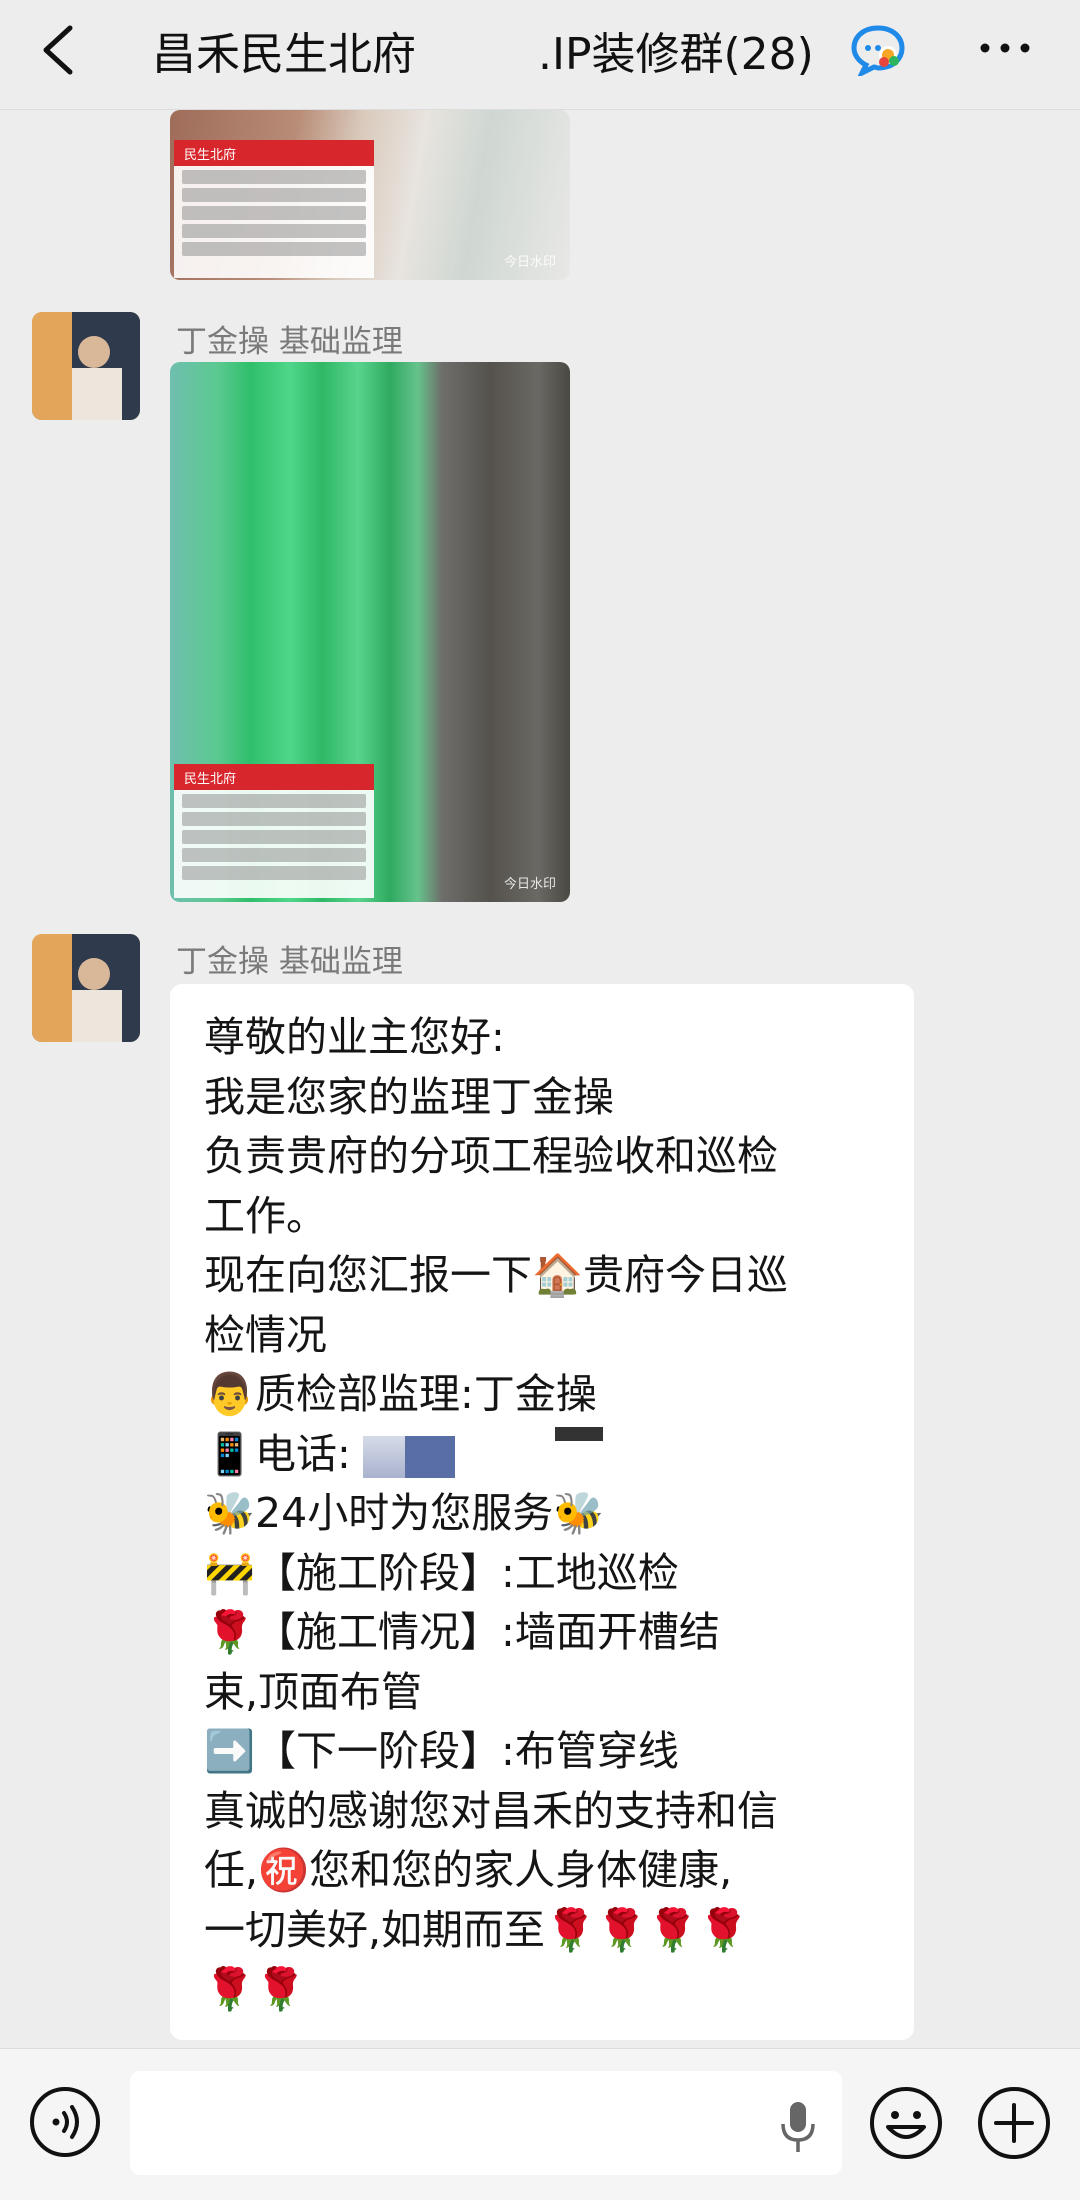 Image resolution: width=1080 pixels, height=2200 pixels. I want to click on phone-line: 📱电话:, so click(542, 1455).